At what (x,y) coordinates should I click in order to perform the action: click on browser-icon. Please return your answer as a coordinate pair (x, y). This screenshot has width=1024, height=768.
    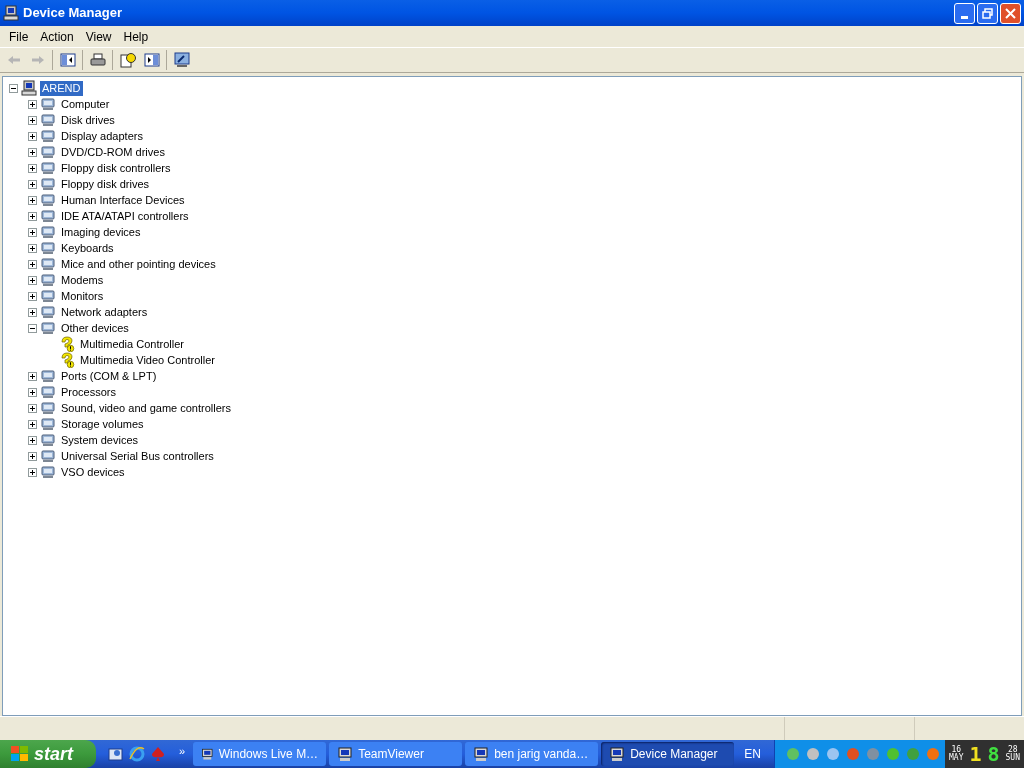
    Looking at the image, I should click on (137, 754).